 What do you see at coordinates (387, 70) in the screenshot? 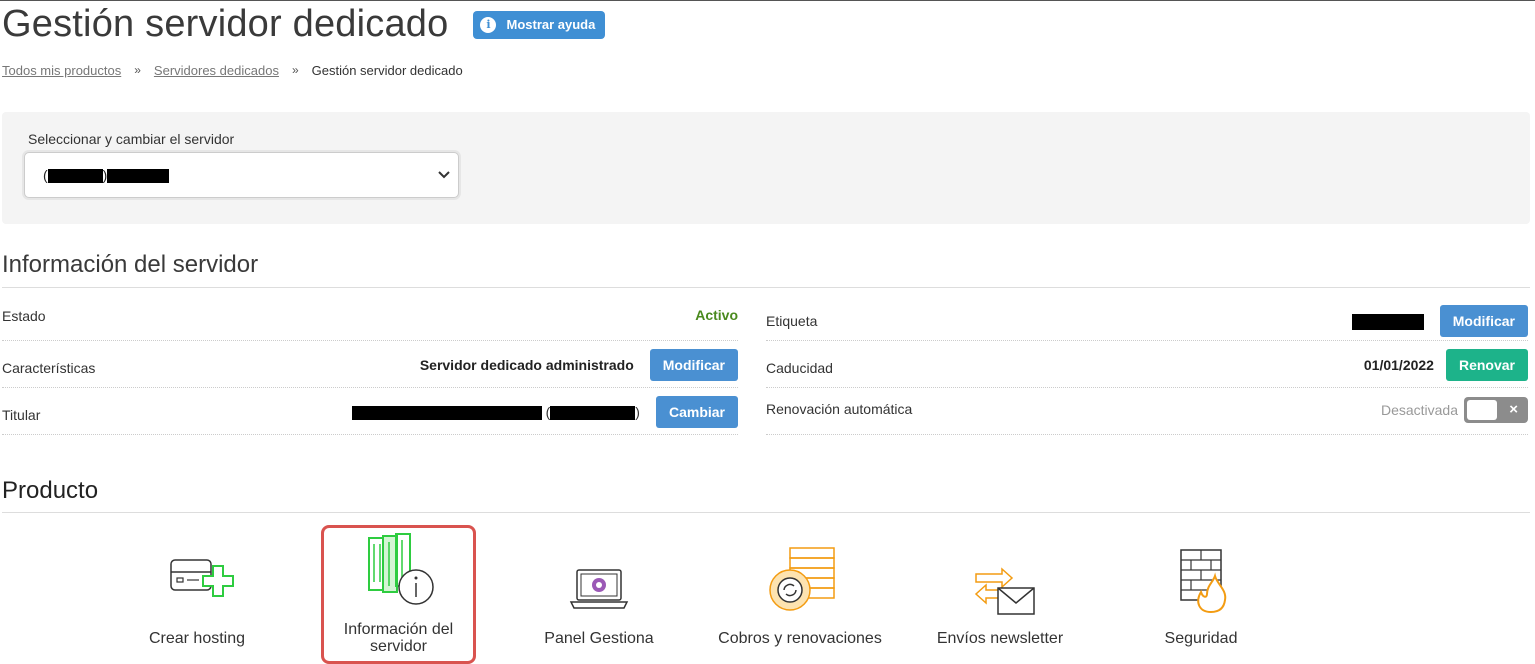
I see `breadcrumb-current: Gestión servidor dedicado` at bounding box center [387, 70].